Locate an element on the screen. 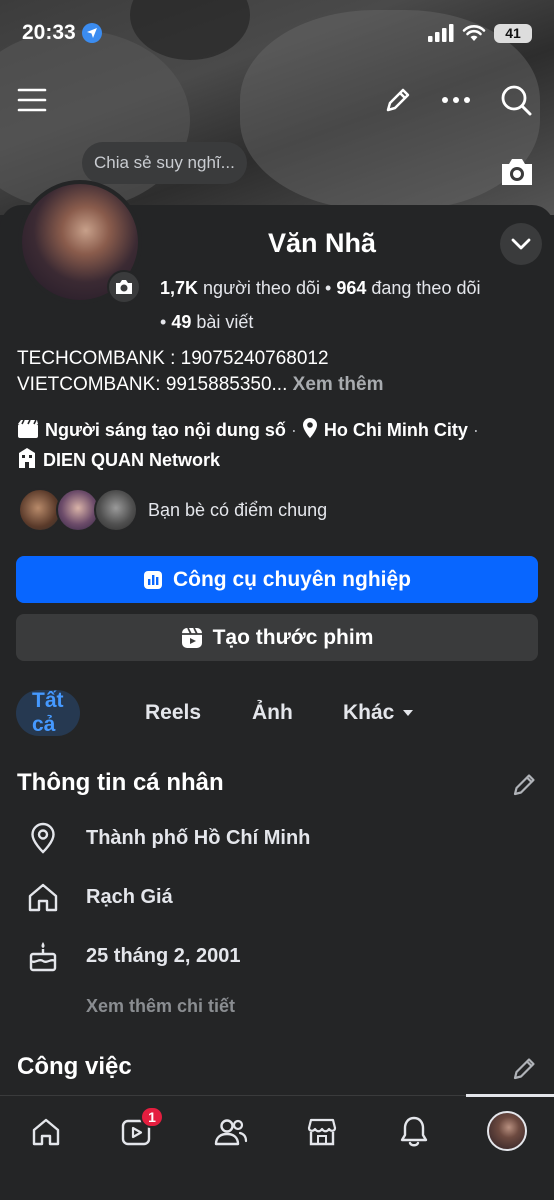 This screenshot has height=1200, width=554. location-arrow-icon is located at coordinates (91, 33).